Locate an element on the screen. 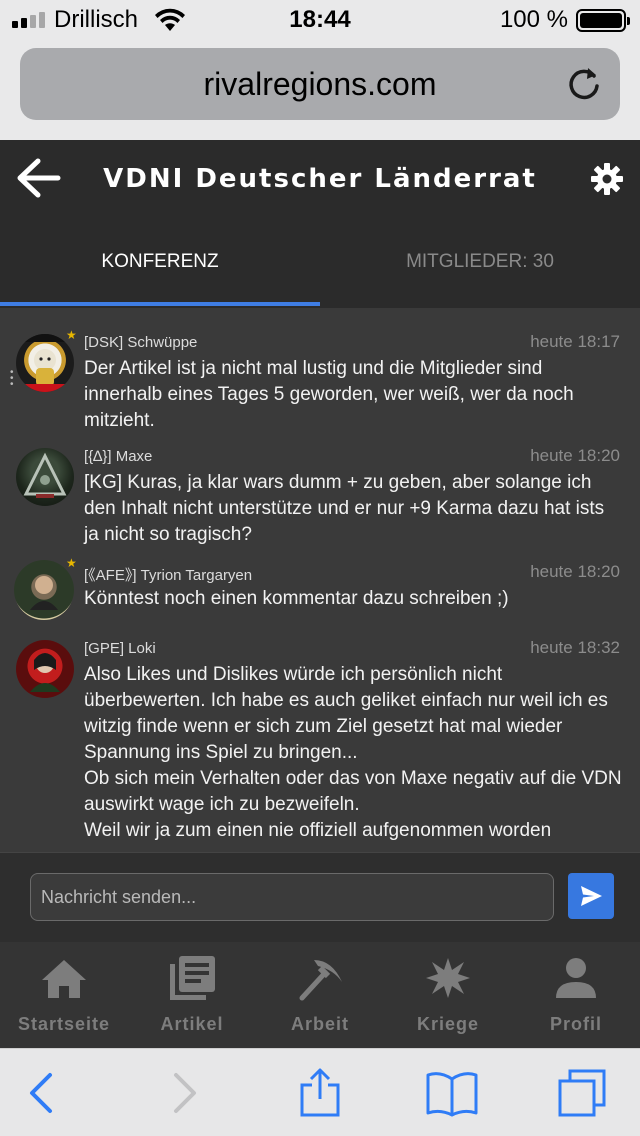  tabs-icon is located at coordinates (582, 1093).